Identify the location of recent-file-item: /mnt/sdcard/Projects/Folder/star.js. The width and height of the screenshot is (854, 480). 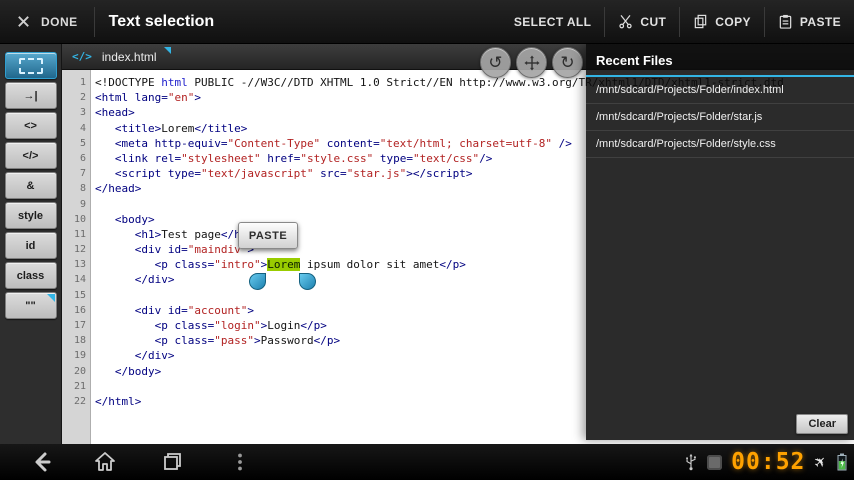
(720, 117).